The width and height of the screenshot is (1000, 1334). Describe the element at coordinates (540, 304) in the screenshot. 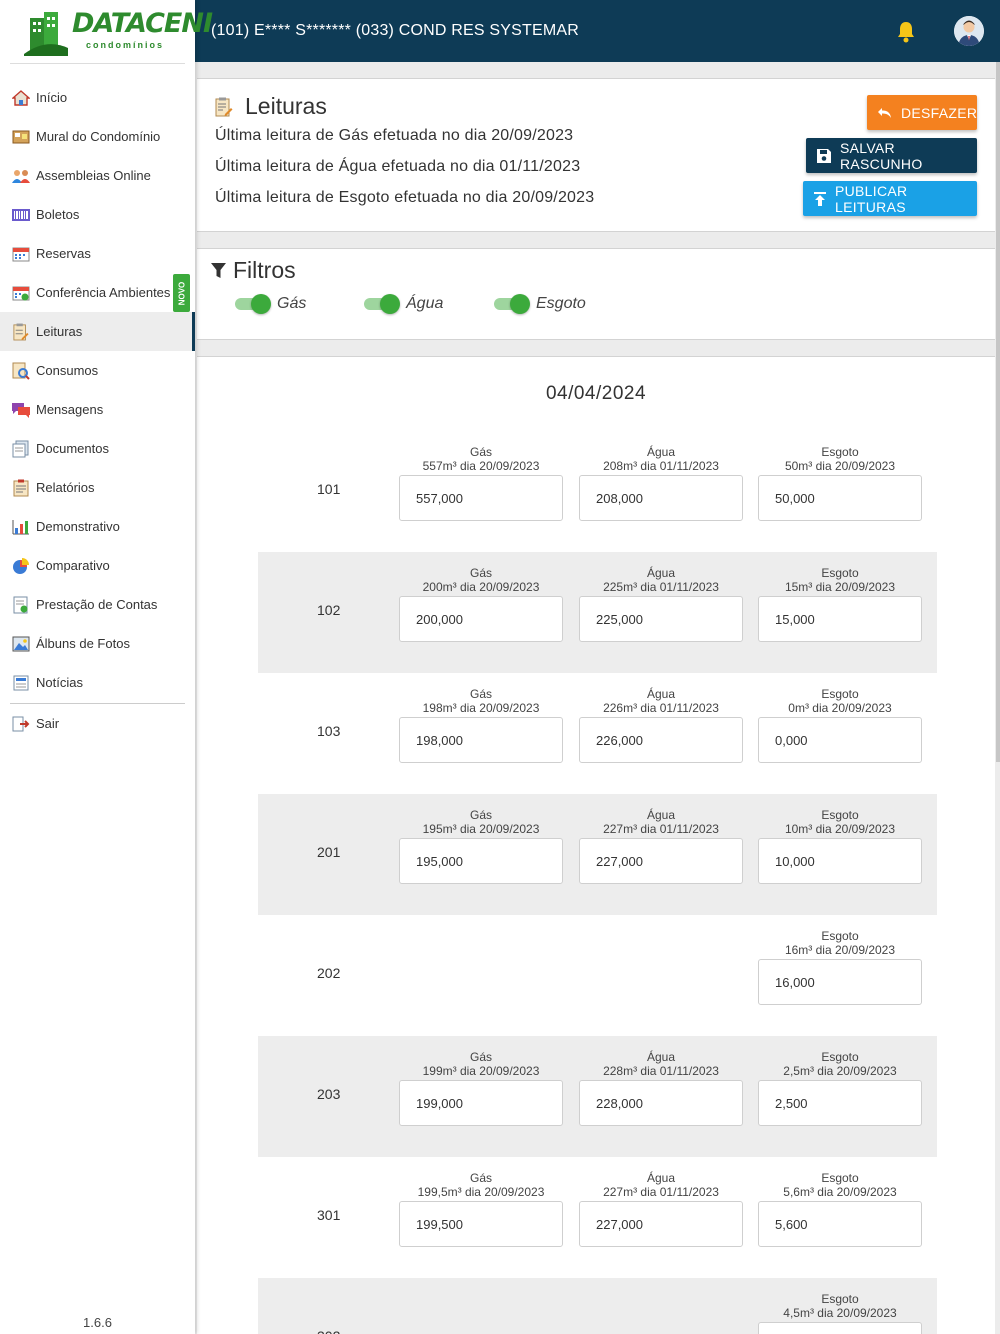

I see `toggle-esgoto: Esgoto` at that location.